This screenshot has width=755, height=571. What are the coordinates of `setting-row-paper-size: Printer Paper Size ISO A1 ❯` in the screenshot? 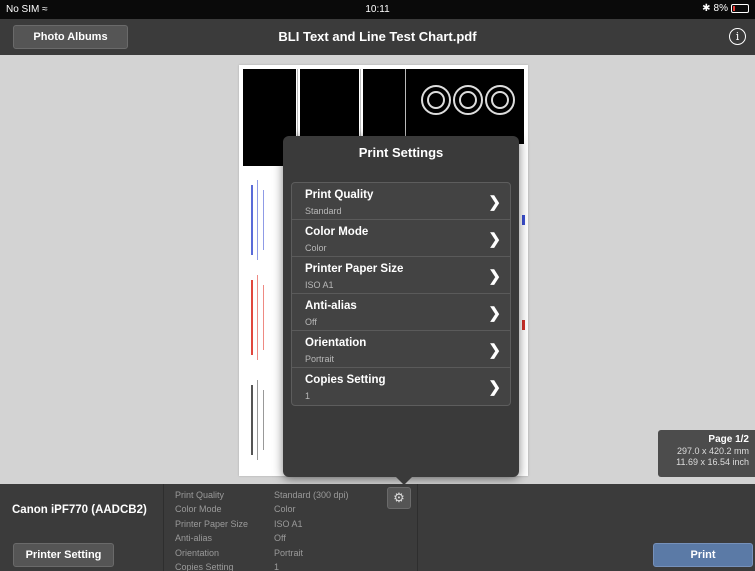 It's located at (401, 275).